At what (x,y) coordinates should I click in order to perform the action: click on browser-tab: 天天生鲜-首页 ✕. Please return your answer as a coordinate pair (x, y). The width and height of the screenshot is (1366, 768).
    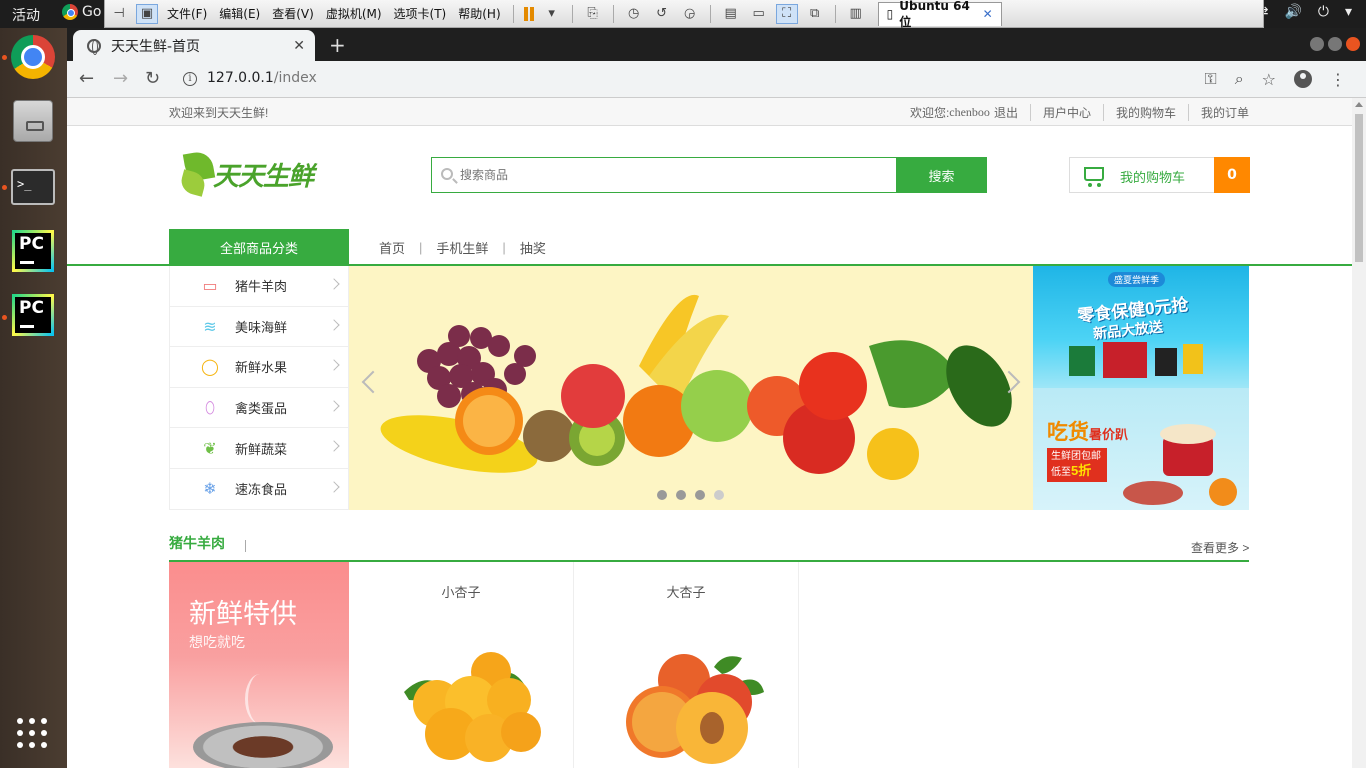
    Looking at the image, I should click on (194, 45).